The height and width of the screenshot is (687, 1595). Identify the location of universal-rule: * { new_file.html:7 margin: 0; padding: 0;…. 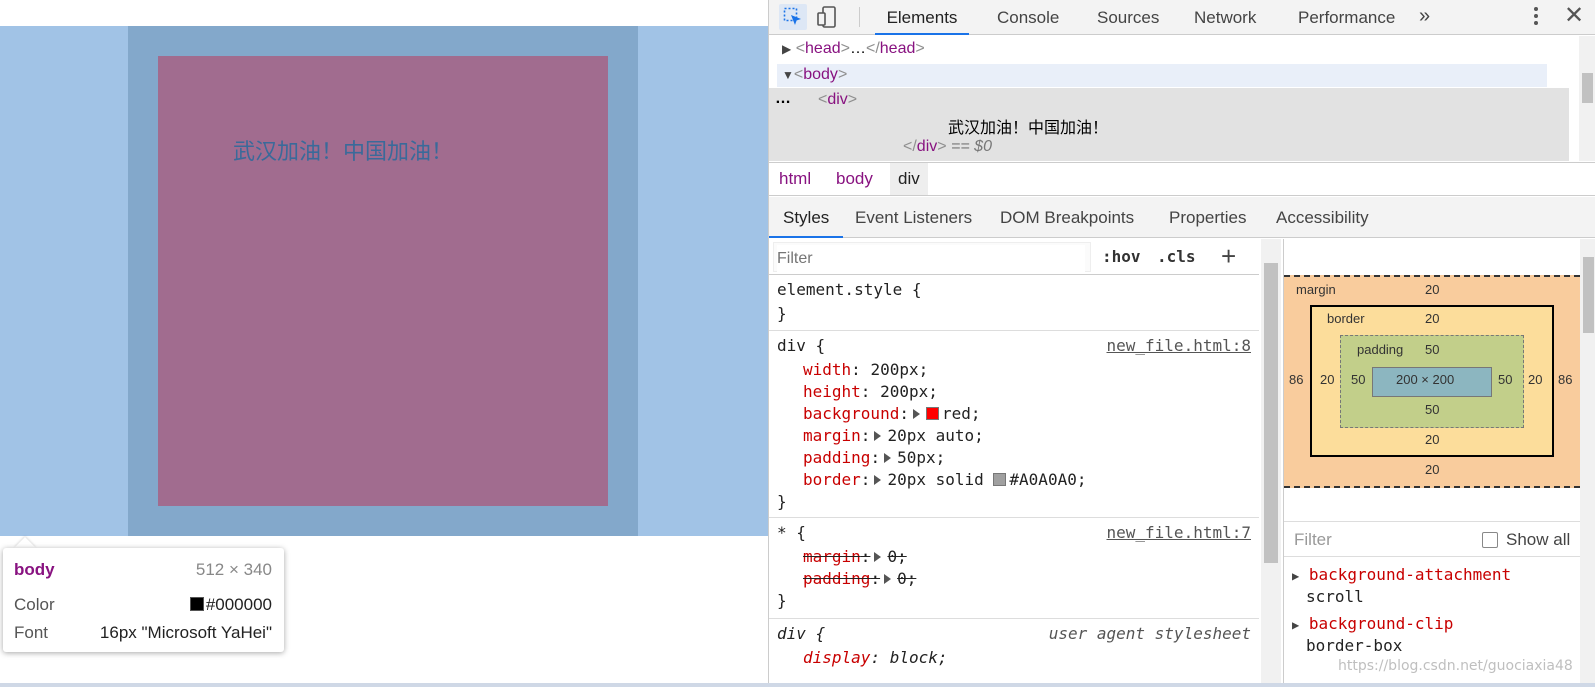
(1014, 569).